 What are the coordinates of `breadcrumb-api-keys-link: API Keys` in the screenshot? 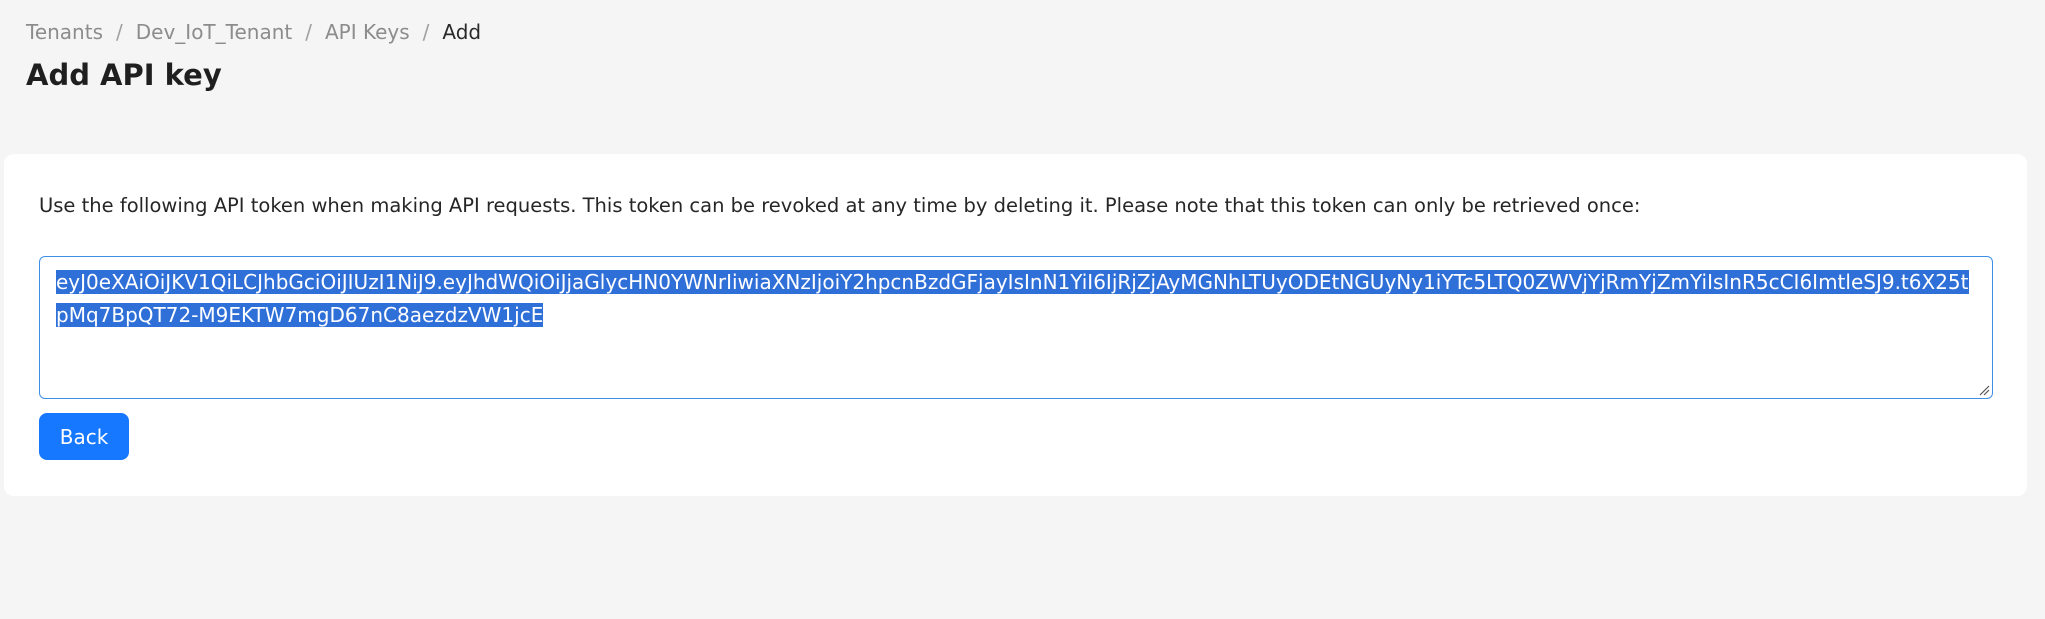 It's located at (367, 32).